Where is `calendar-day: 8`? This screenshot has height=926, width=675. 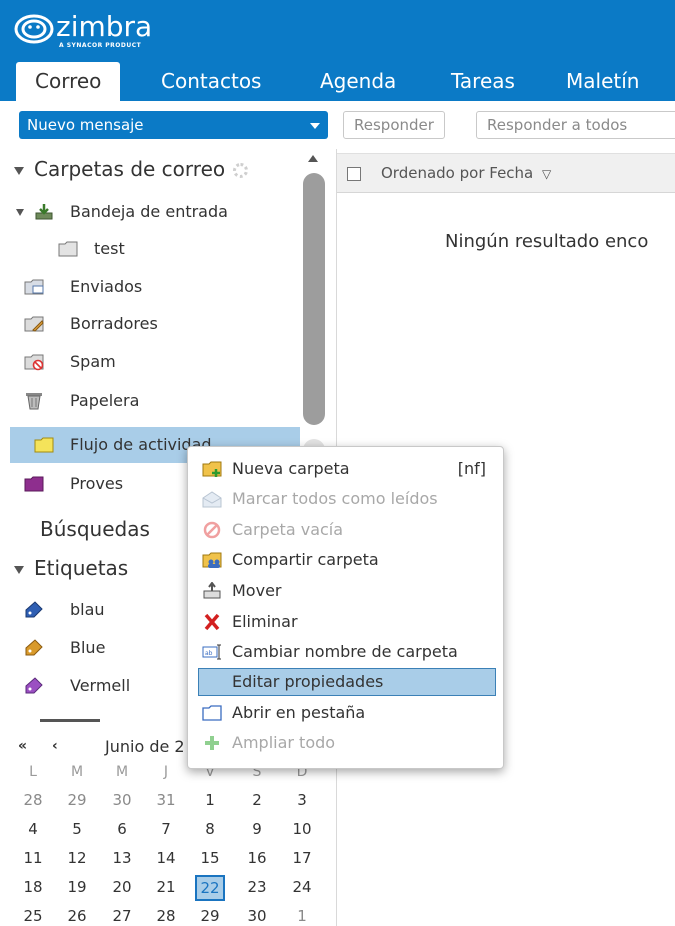
calendar-day: 8 is located at coordinates (210, 829).